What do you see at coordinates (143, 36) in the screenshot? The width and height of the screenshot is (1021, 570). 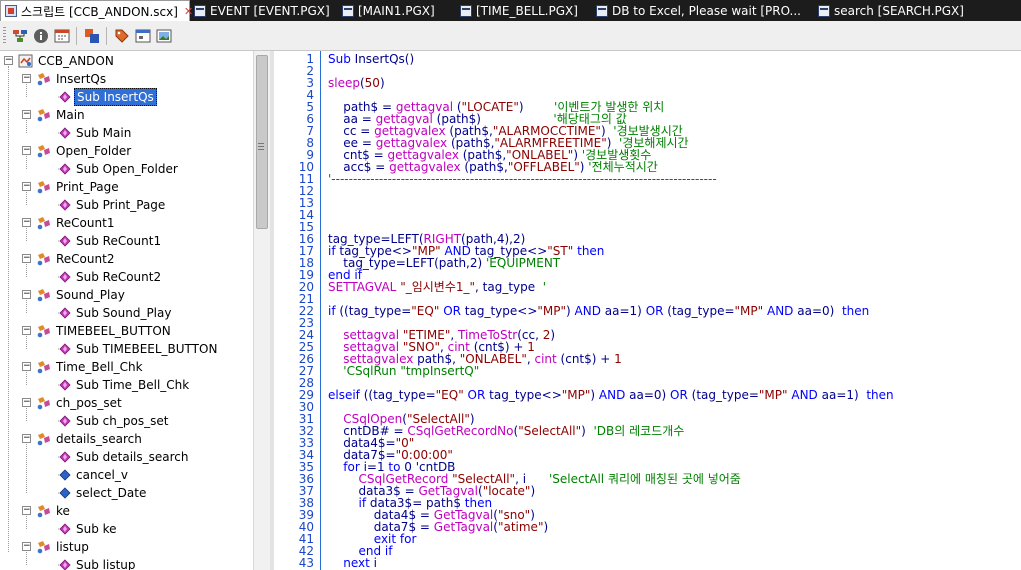 I see `window-icon` at bounding box center [143, 36].